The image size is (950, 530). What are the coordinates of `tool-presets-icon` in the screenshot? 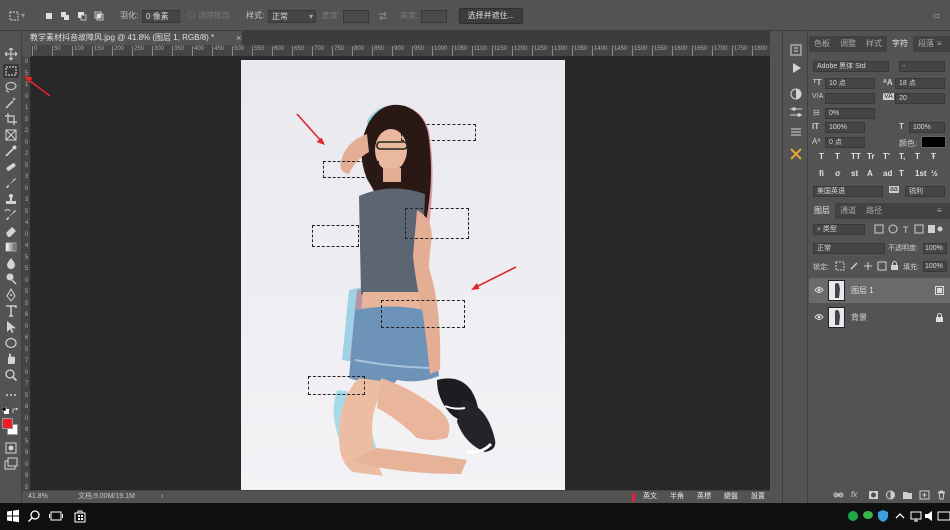 It's located at (796, 154).